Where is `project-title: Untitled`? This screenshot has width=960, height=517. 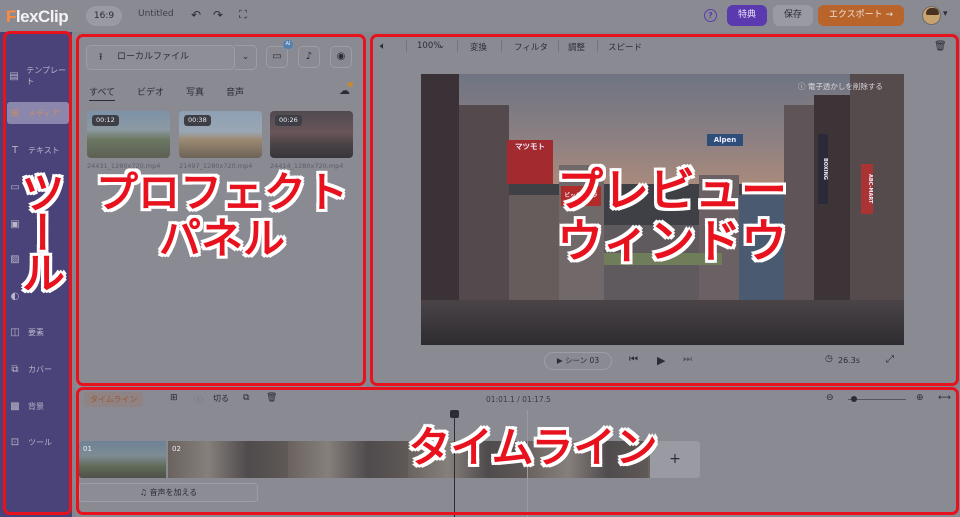
project-title: Untitled is located at coordinates (156, 14).